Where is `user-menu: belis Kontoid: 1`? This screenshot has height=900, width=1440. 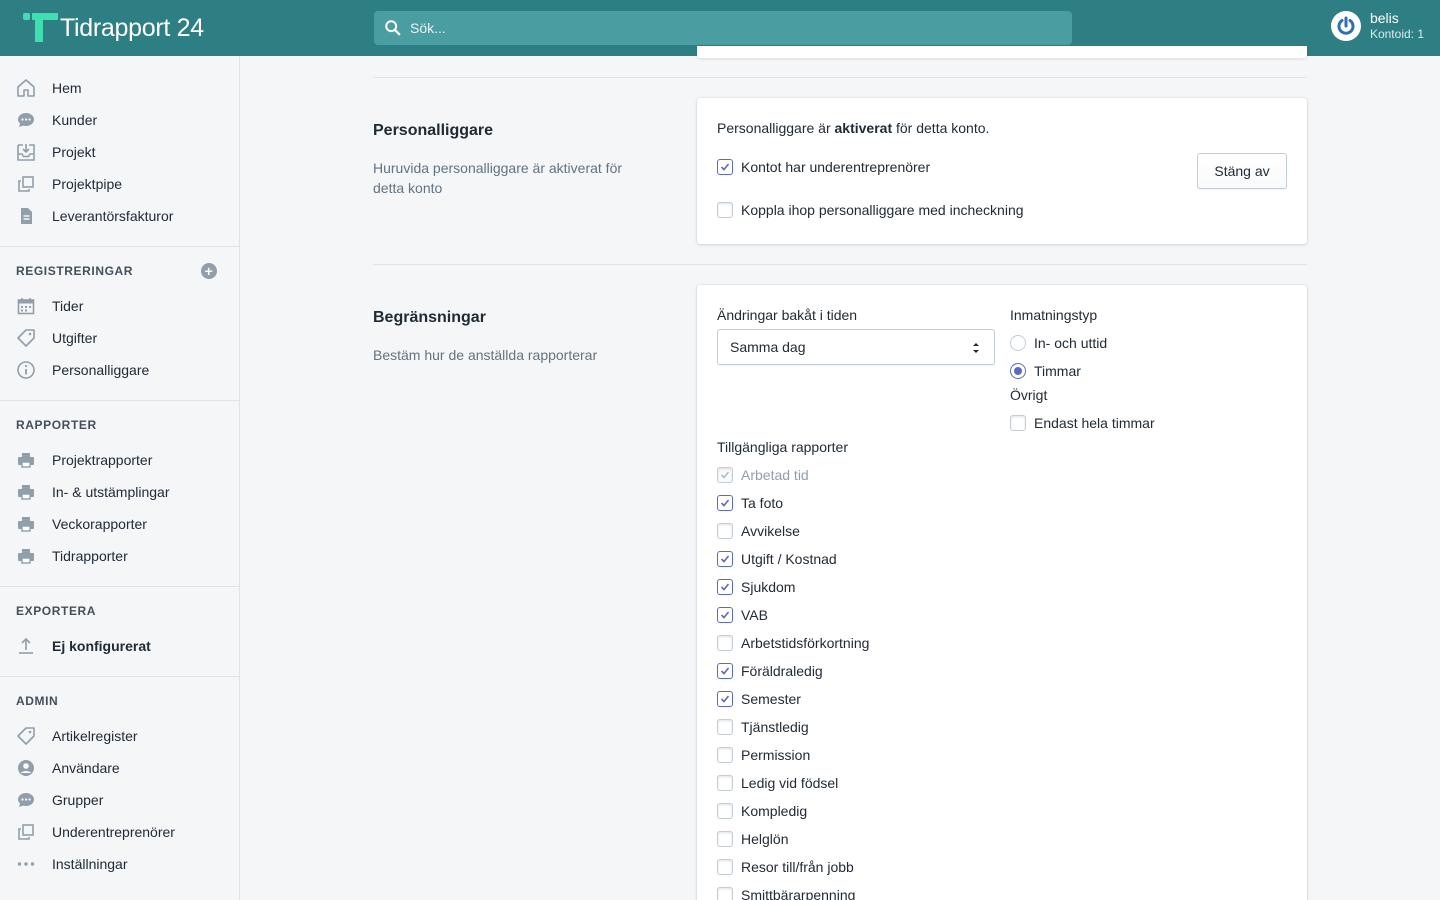
user-menu: belis Kontoid: 1 is located at coordinates (1377, 26).